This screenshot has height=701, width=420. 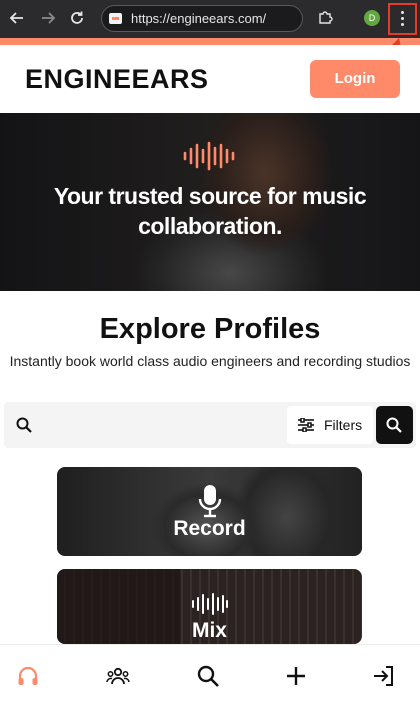 I want to click on mix-card: Mix, so click(x=209, y=606).